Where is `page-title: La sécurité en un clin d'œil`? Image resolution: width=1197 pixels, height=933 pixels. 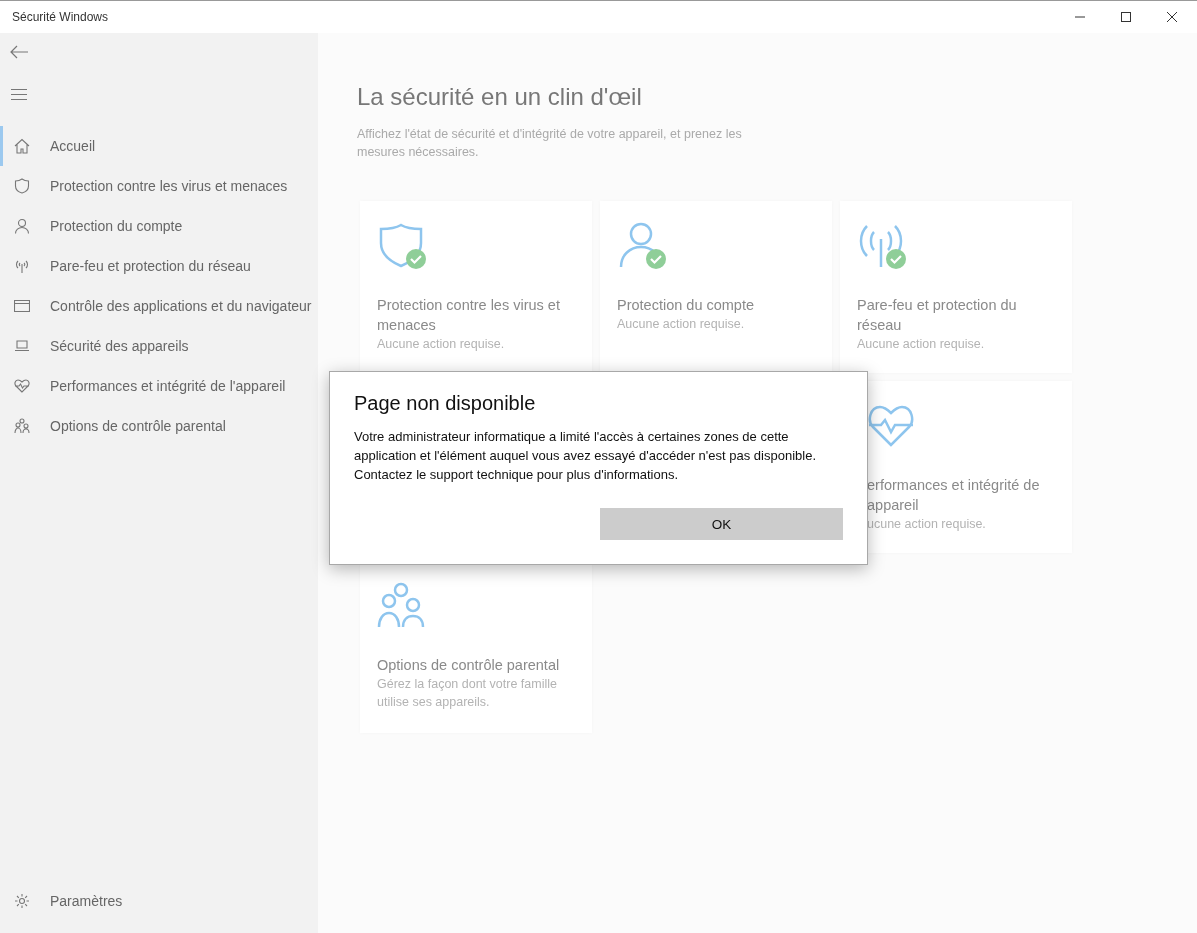 page-title: La sécurité en un clin d'œil is located at coordinates (500, 97).